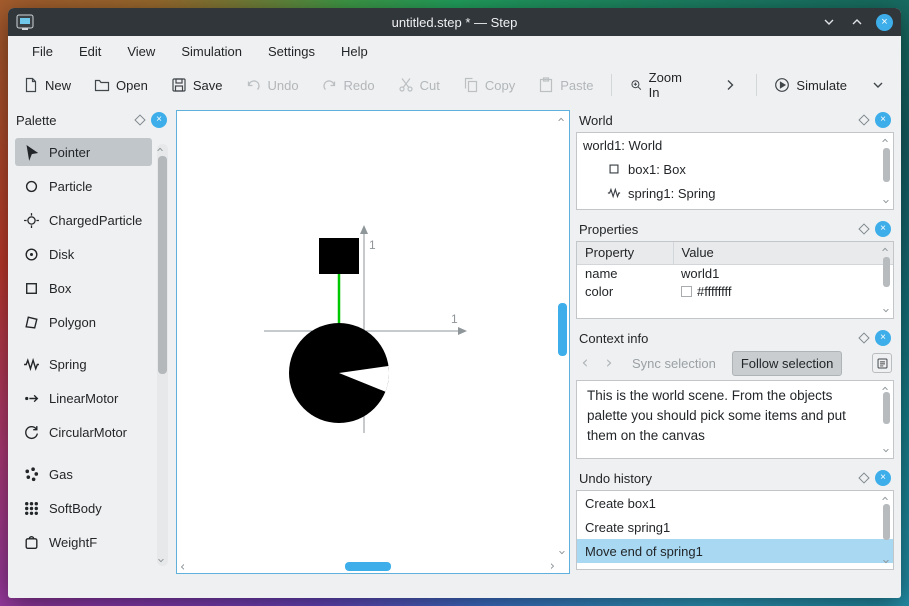  What do you see at coordinates (454, 22) in the screenshot?
I see `titlebar: untitled.step * — Step ×` at bounding box center [454, 22].